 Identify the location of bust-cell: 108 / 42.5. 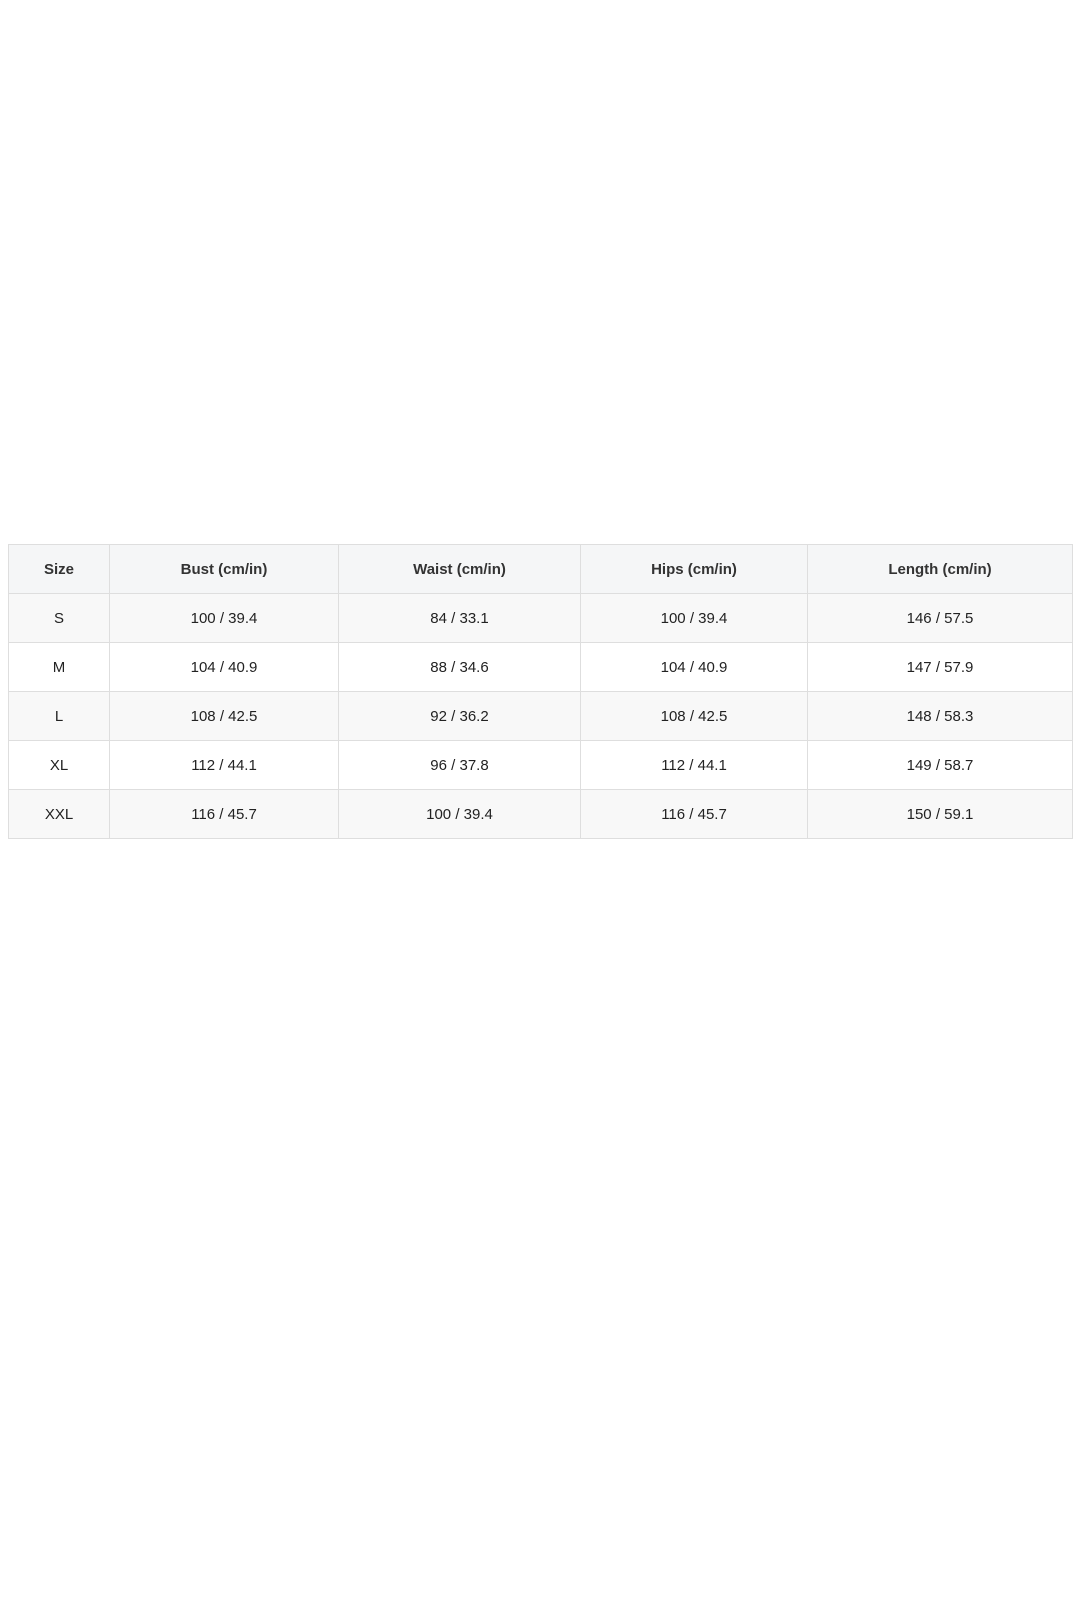
(224, 716).